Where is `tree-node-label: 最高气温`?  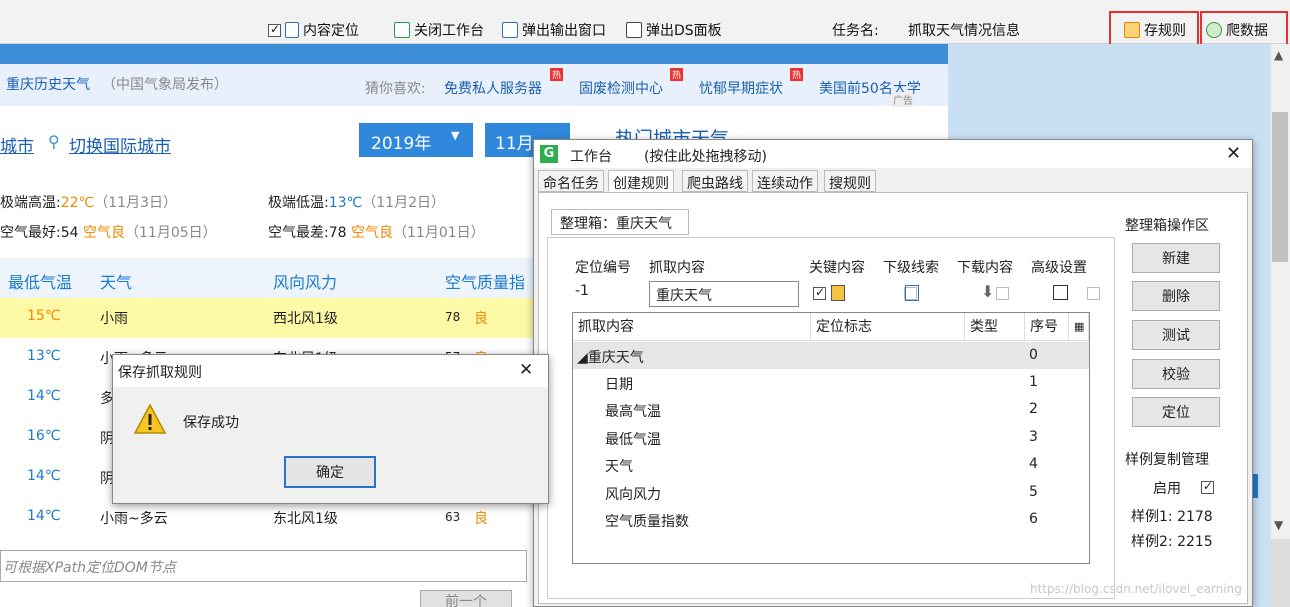
tree-node-label: 最高气温 is located at coordinates (633, 412).